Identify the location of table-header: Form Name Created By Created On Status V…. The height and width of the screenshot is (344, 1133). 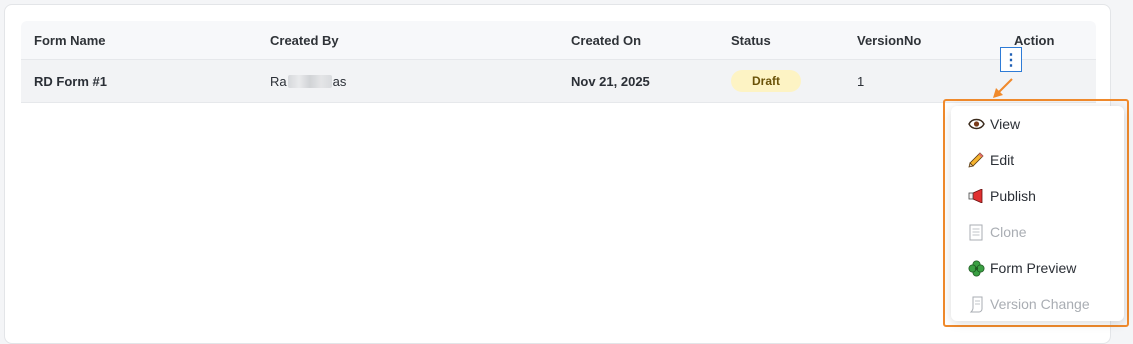
(558, 40).